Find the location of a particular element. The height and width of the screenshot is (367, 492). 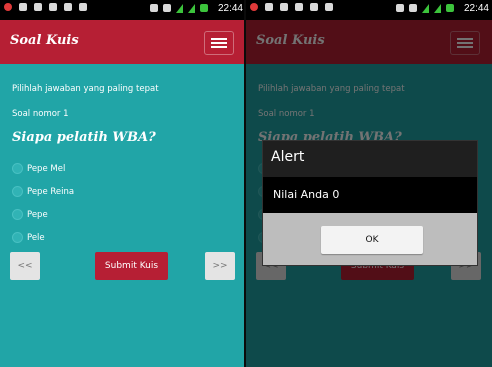

answer-option: Pepe is located at coordinates (43, 214).